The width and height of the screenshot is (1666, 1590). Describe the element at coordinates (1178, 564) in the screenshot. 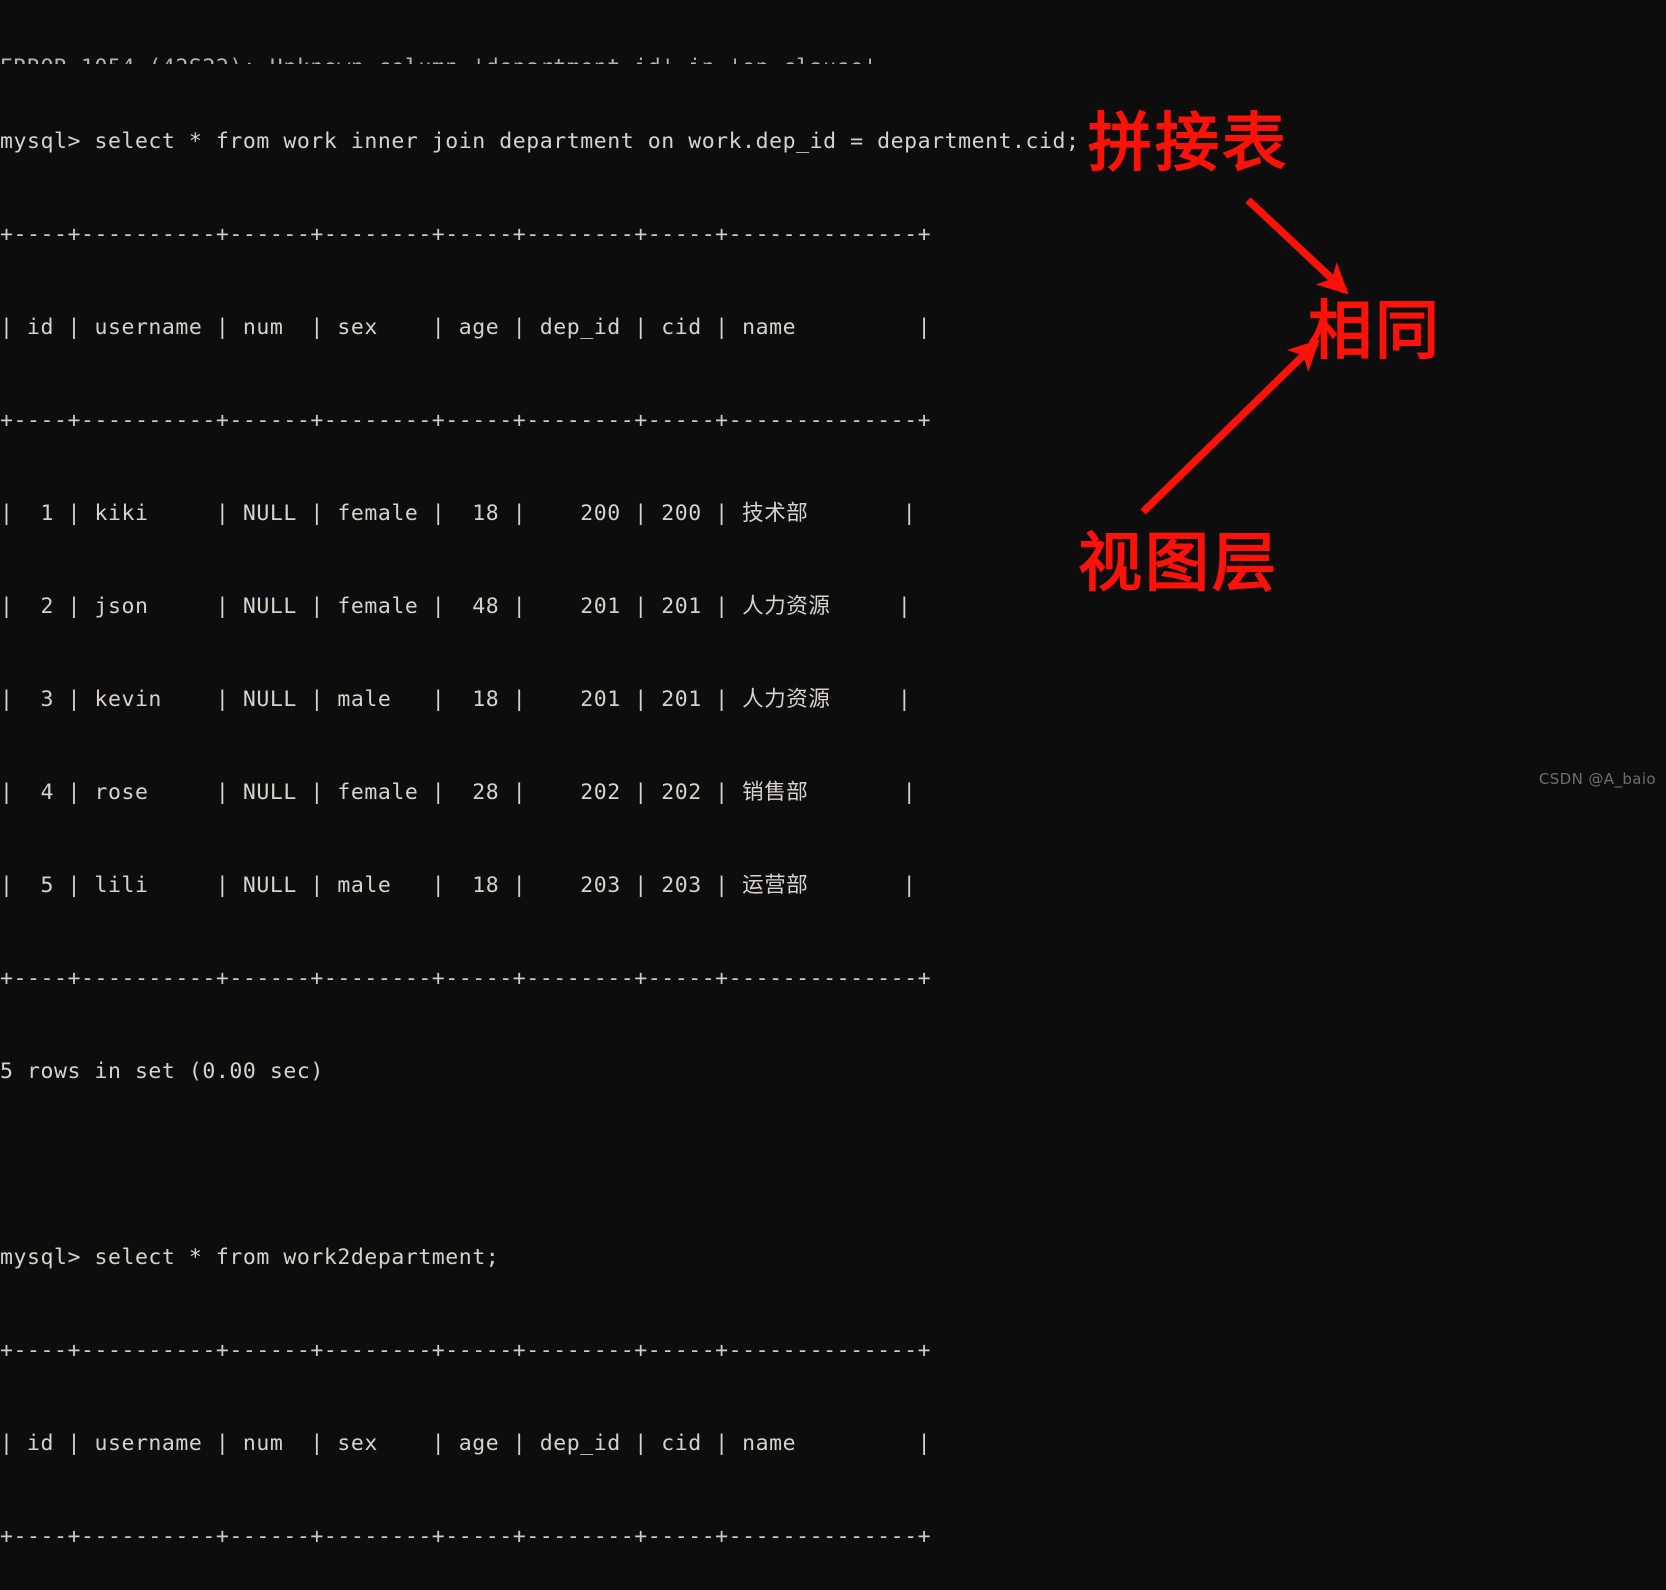

I see `annotation-label-view-layer: 视图层` at that location.